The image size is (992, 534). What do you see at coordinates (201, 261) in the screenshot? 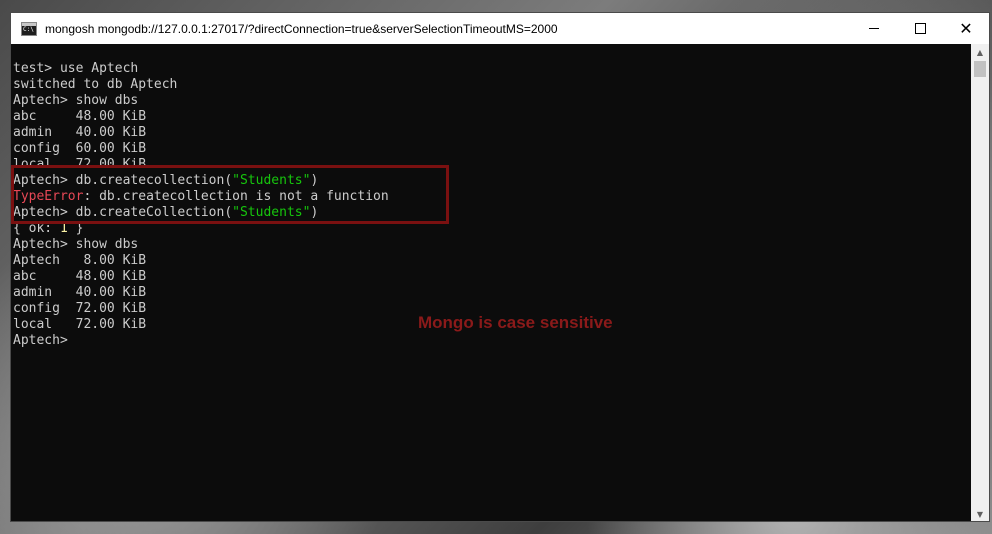
I see `terminal-line: Aptech 8.00 KiB` at bounding box center [201, 261].